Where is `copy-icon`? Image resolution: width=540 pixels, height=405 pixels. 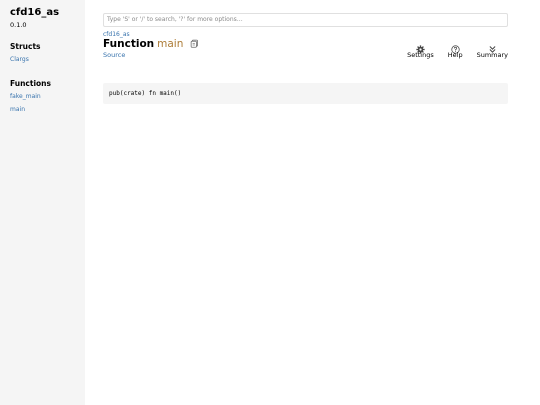 copy-icon is located at coordinates (194, 43).